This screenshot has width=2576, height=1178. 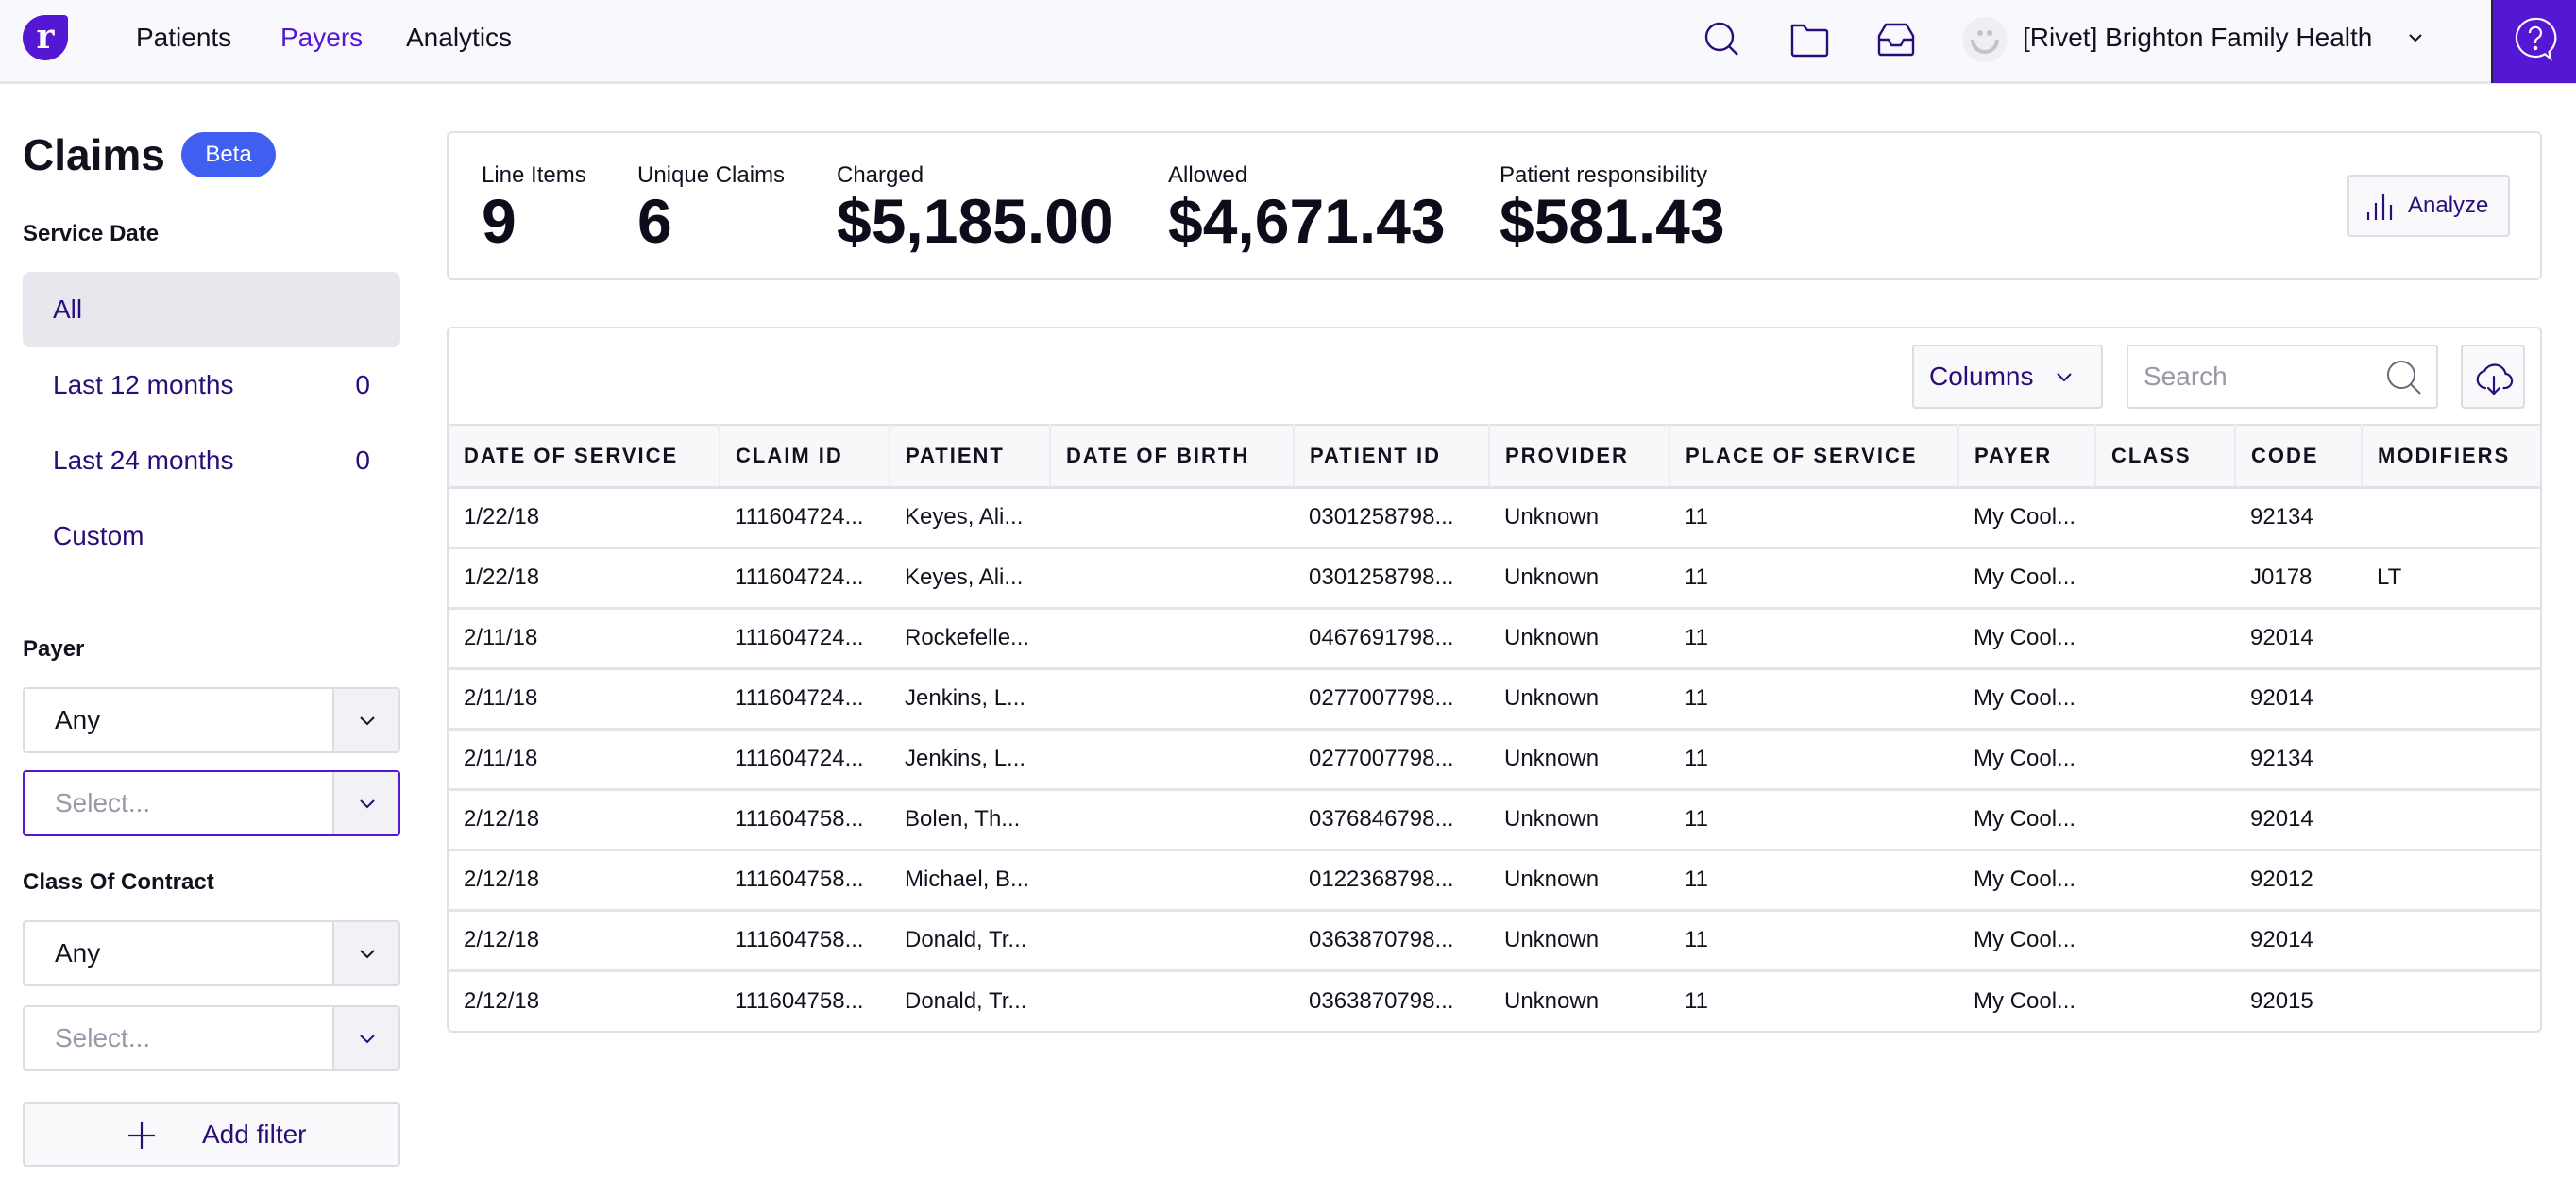 I want to click on download-button, so click(x=2493, y=377).